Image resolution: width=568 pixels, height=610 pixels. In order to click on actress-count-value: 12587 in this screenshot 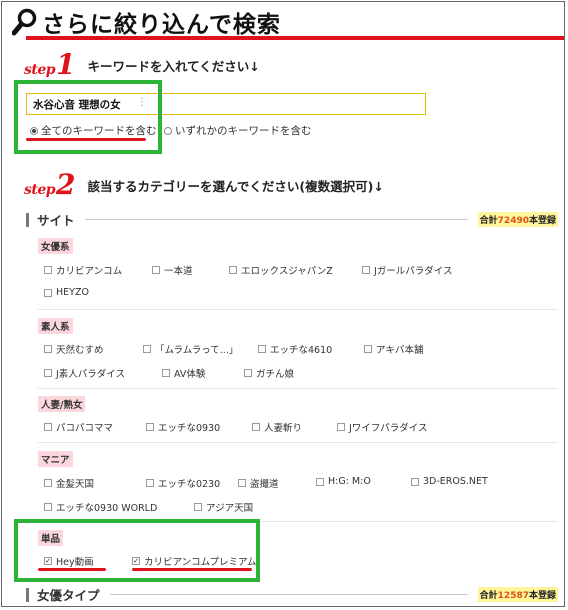, I will do `click(513, 596)`.